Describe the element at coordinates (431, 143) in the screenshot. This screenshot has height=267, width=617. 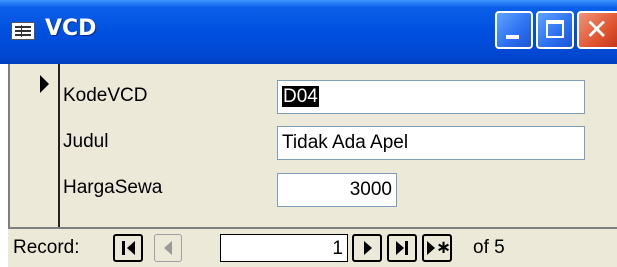
I see `judul-field: Tidak Ada Apel` at that location.